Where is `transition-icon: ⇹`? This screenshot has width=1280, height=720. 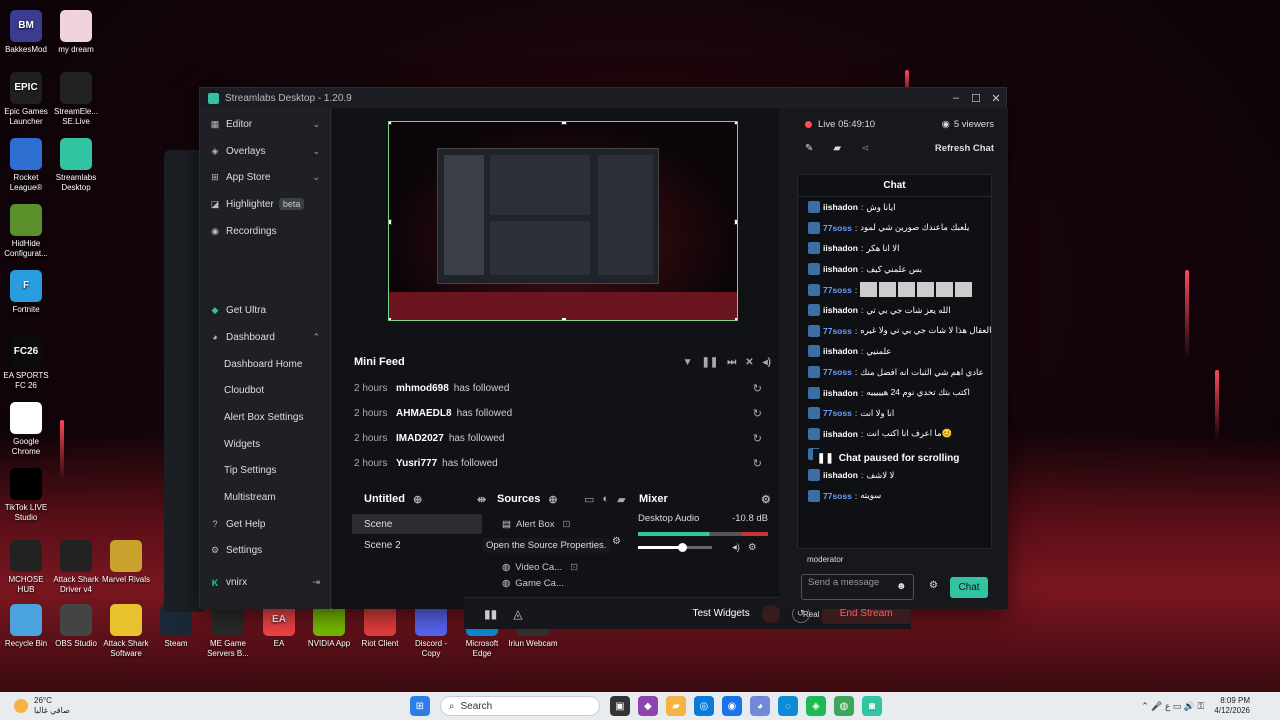
transition-icon: ⇹ is located at coordinates (481, 499).